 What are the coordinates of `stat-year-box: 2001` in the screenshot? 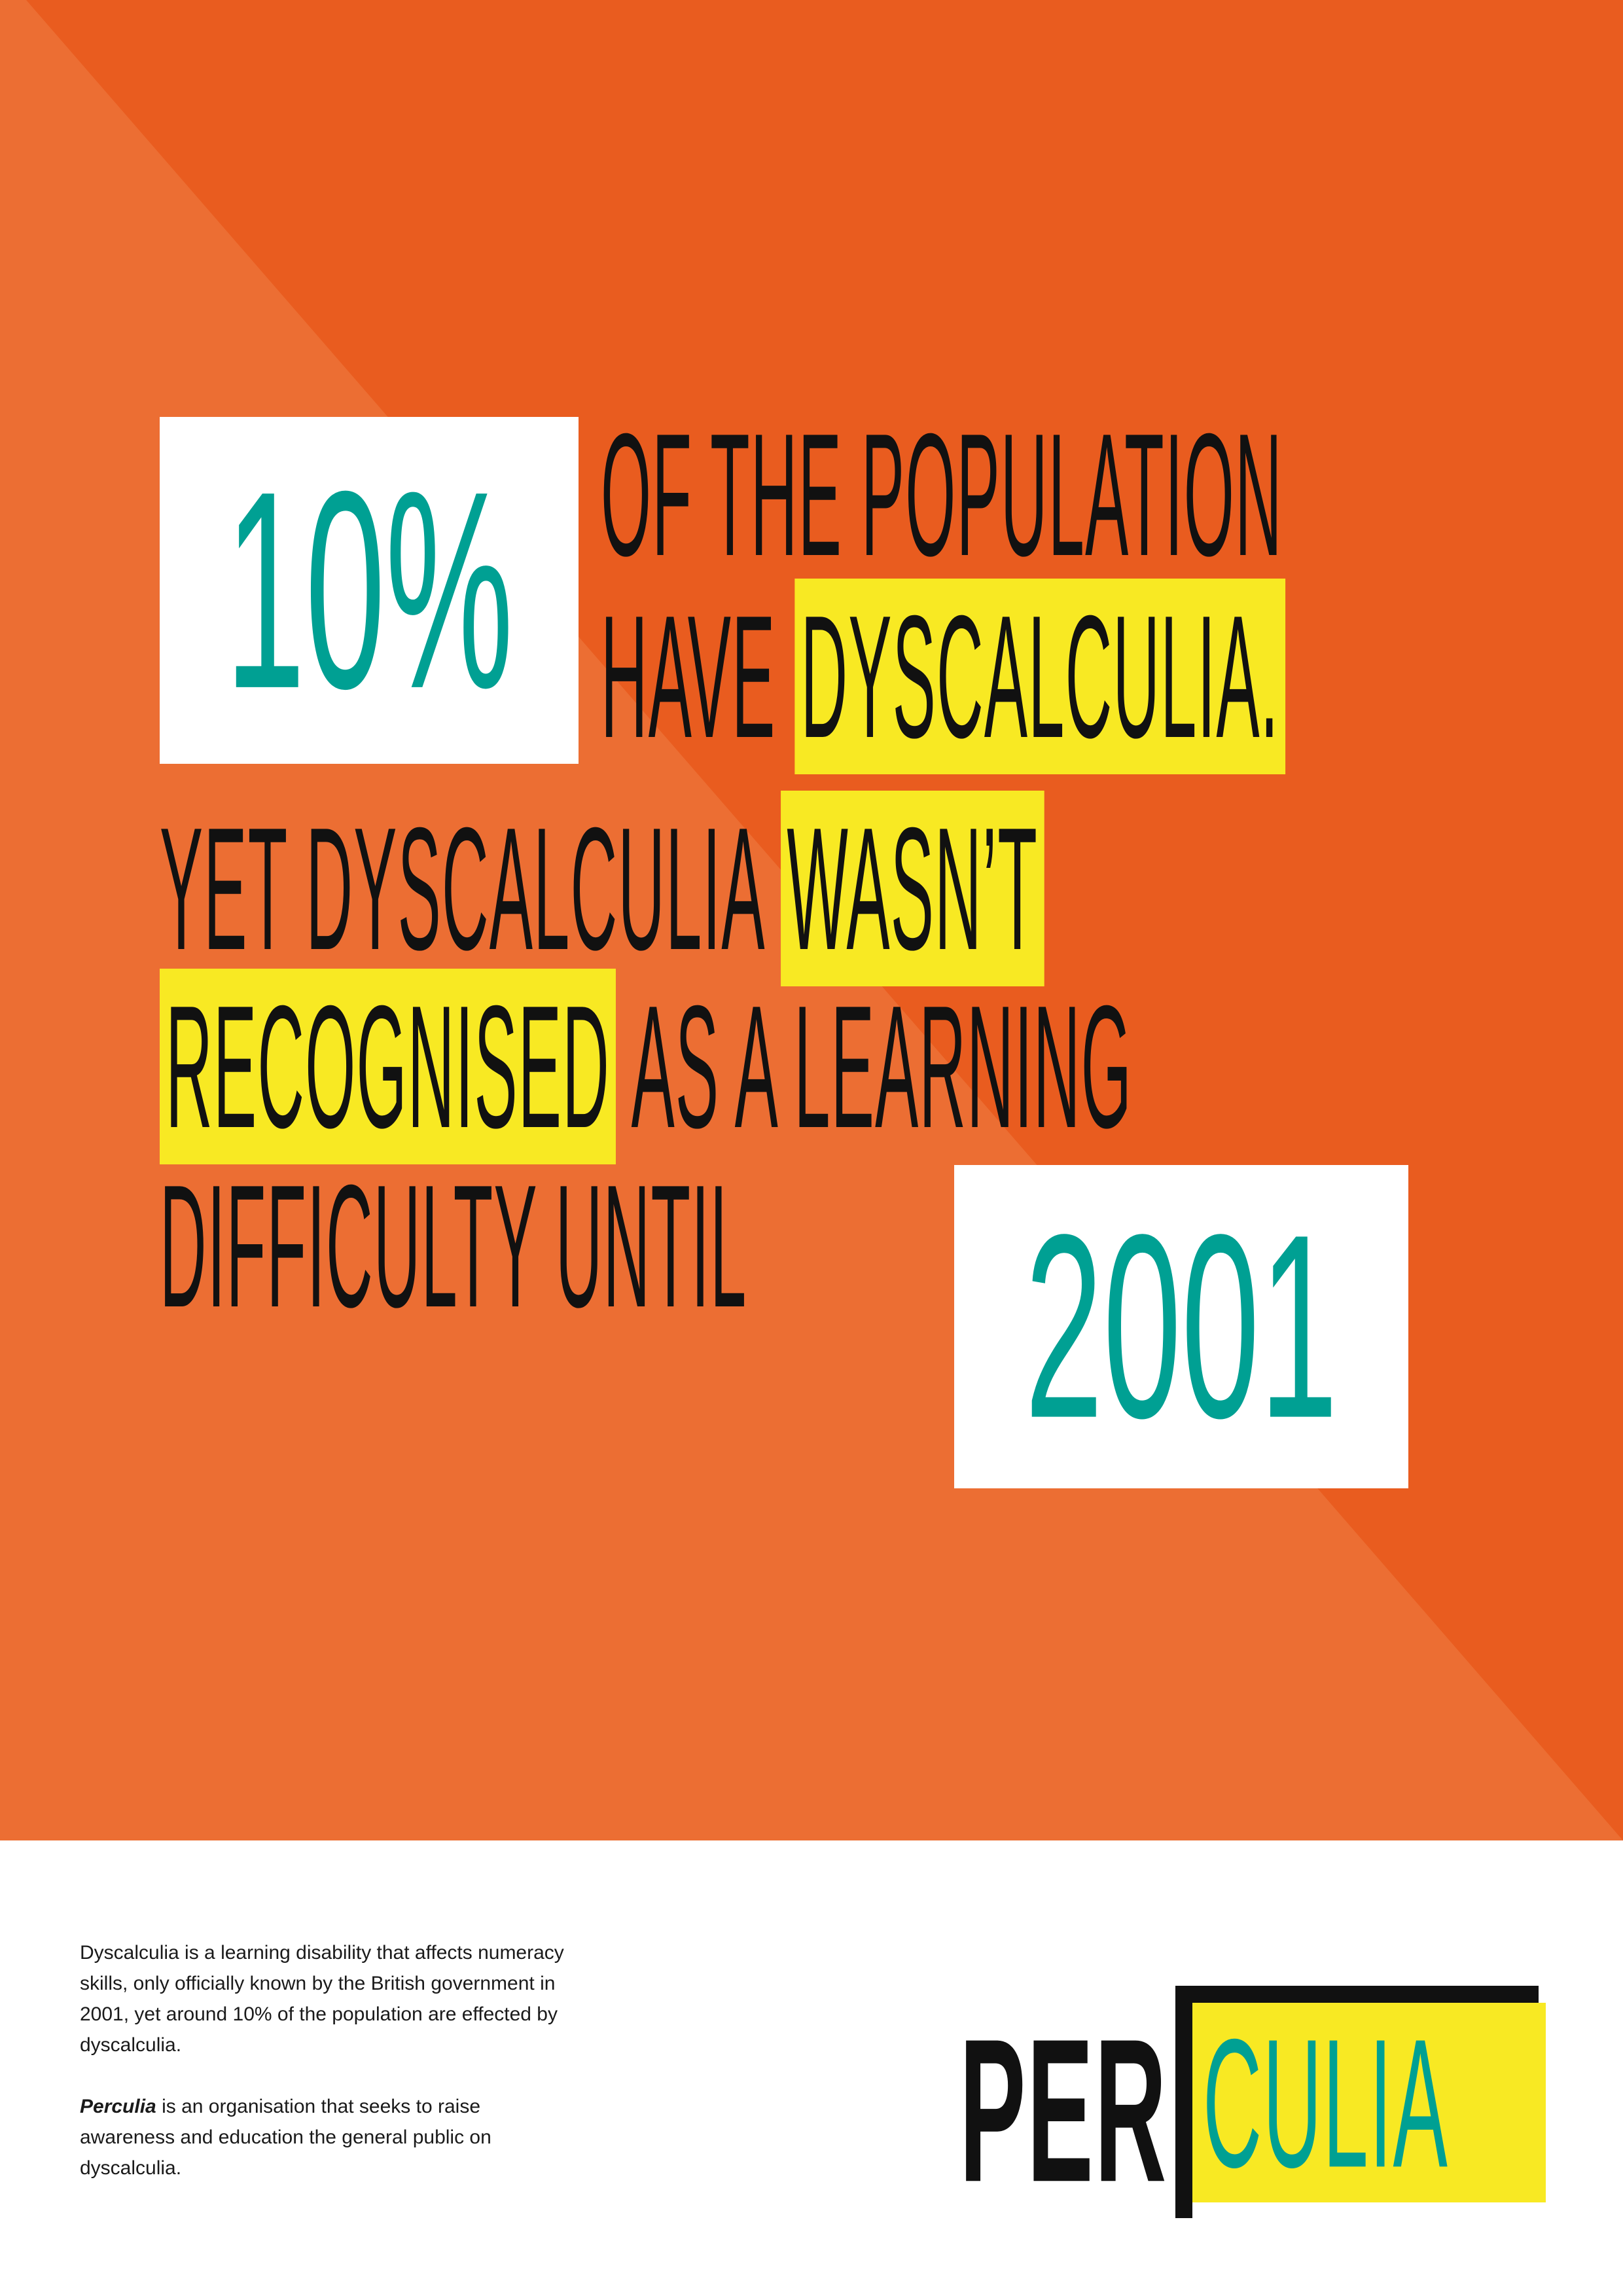 It's located at (1181, 1326).